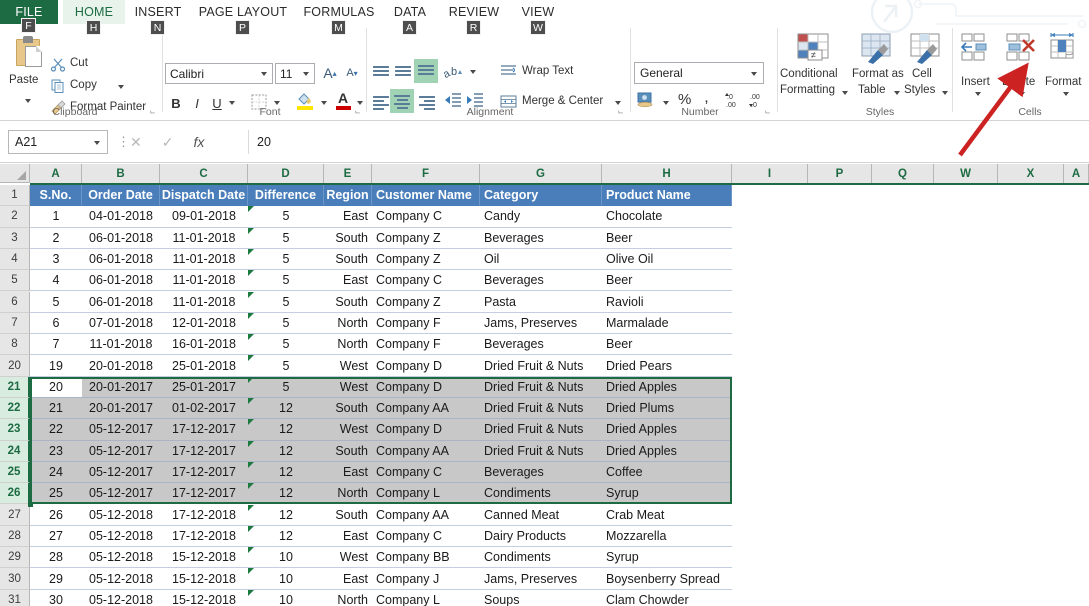 Image resolution: width=1089 pixels, height=606 pixels. Describe the element at coordinates (348, 173) in the screenshot. I see `column-header-E-4: E` at that location.